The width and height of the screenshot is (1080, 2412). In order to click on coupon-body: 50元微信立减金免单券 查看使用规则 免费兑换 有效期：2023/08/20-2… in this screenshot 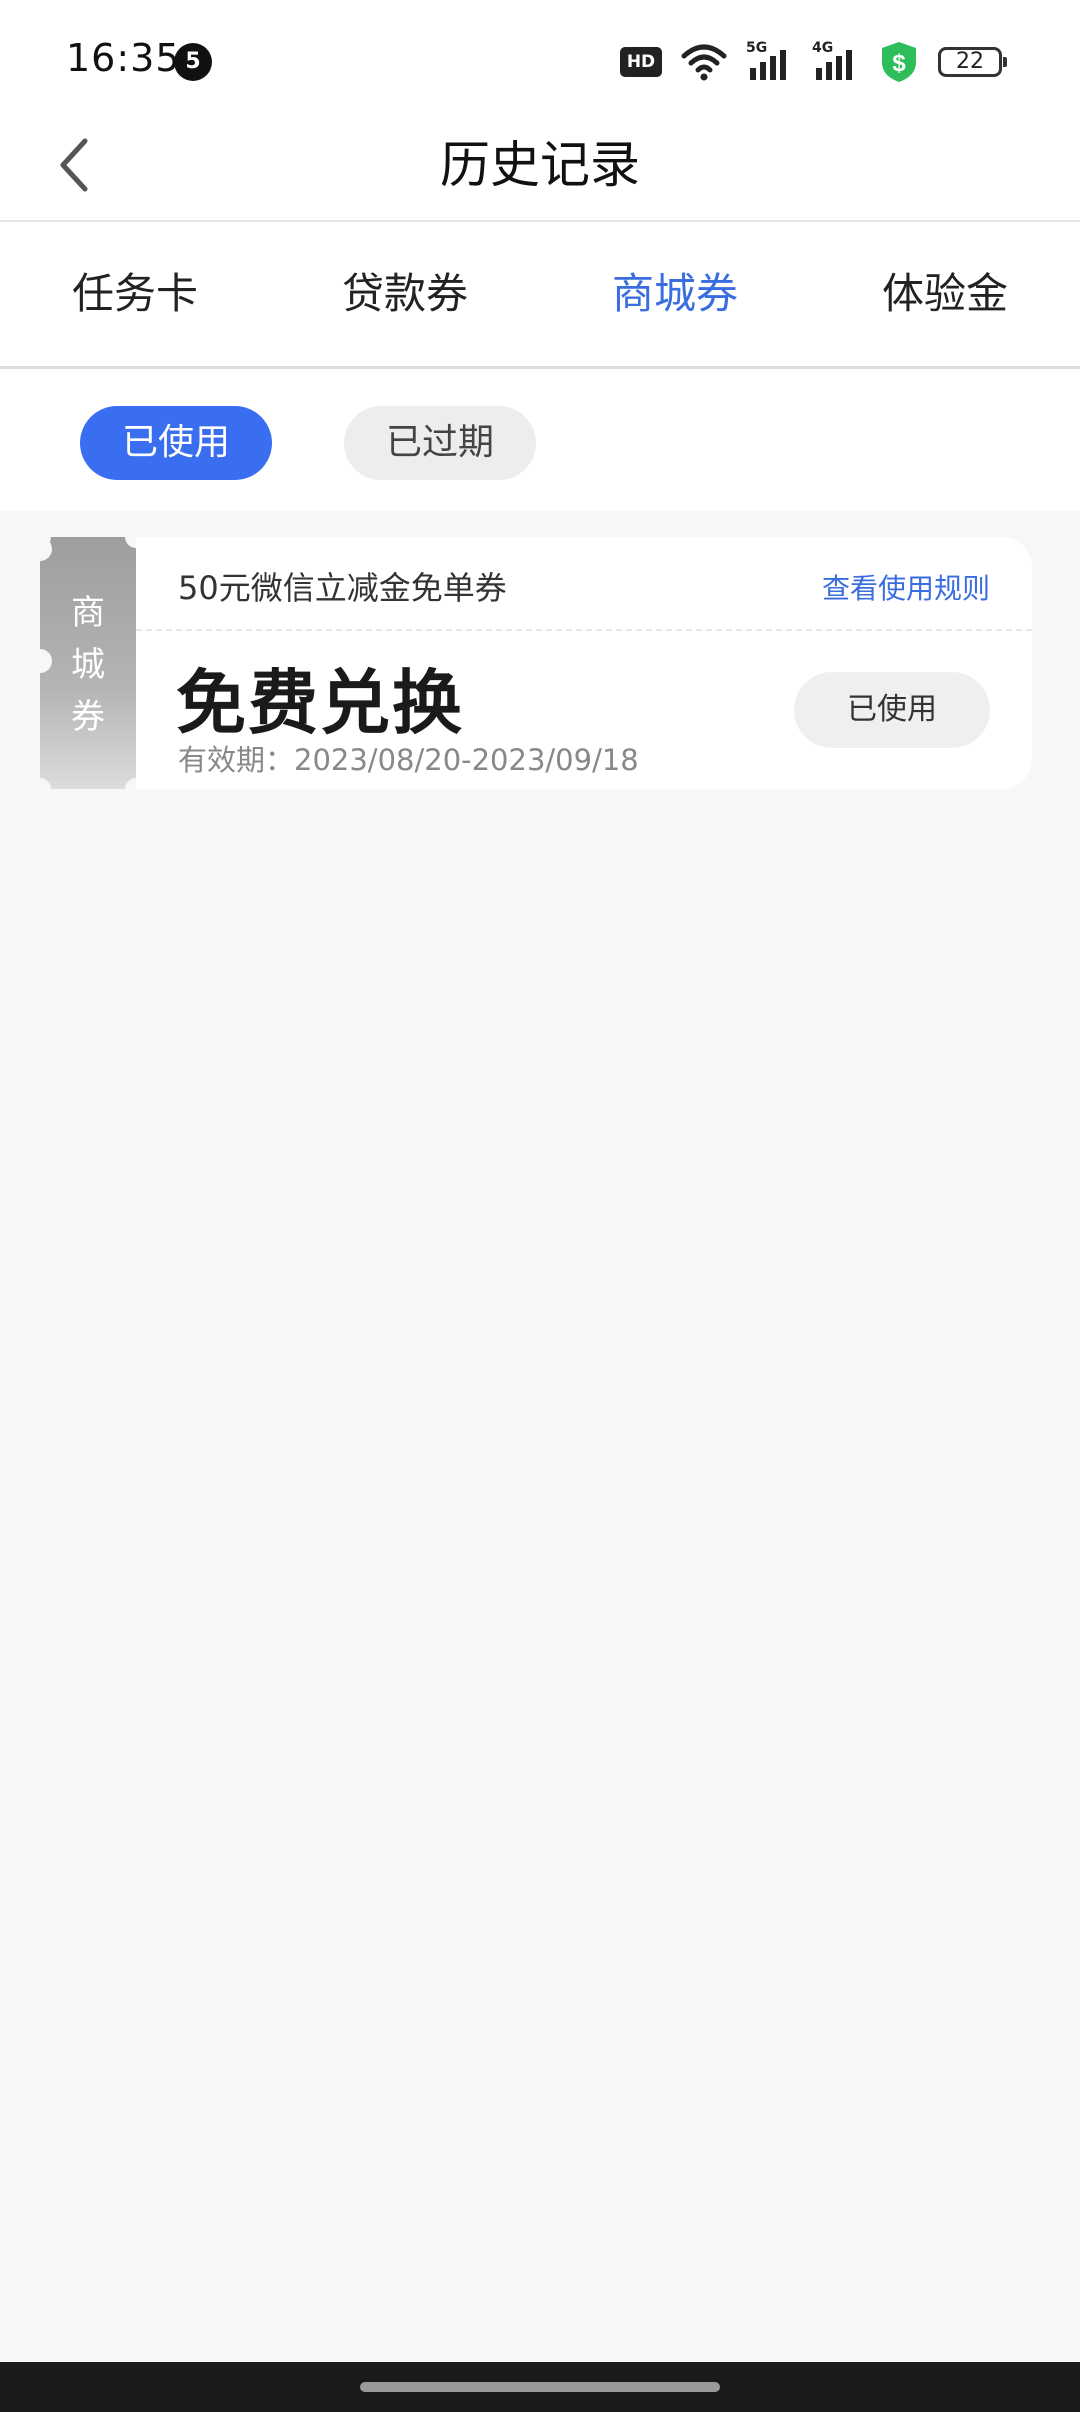, I will do `click(584, 663)`.